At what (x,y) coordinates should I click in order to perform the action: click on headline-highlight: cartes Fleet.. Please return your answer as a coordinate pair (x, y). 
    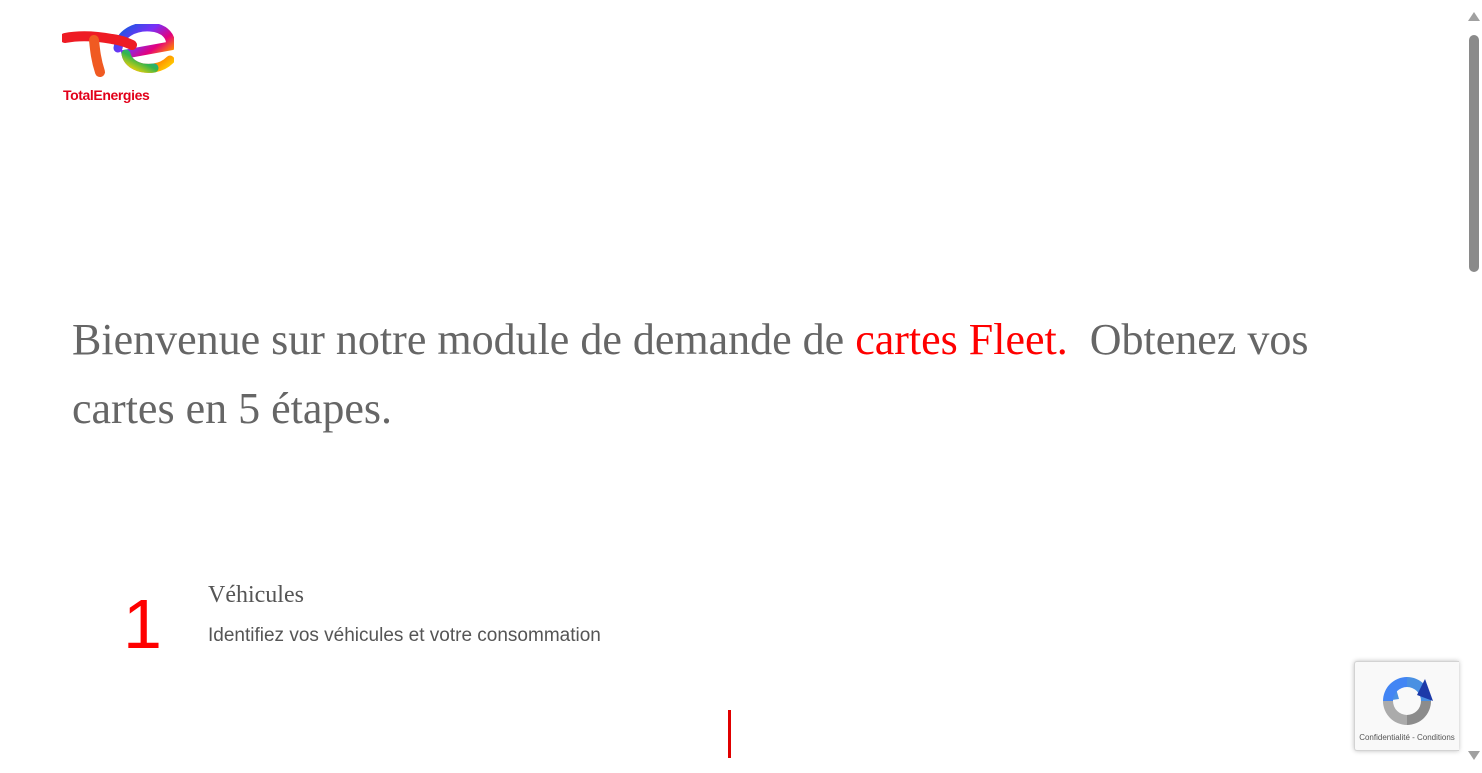
    Looking at the image, I should click on (961, 339).